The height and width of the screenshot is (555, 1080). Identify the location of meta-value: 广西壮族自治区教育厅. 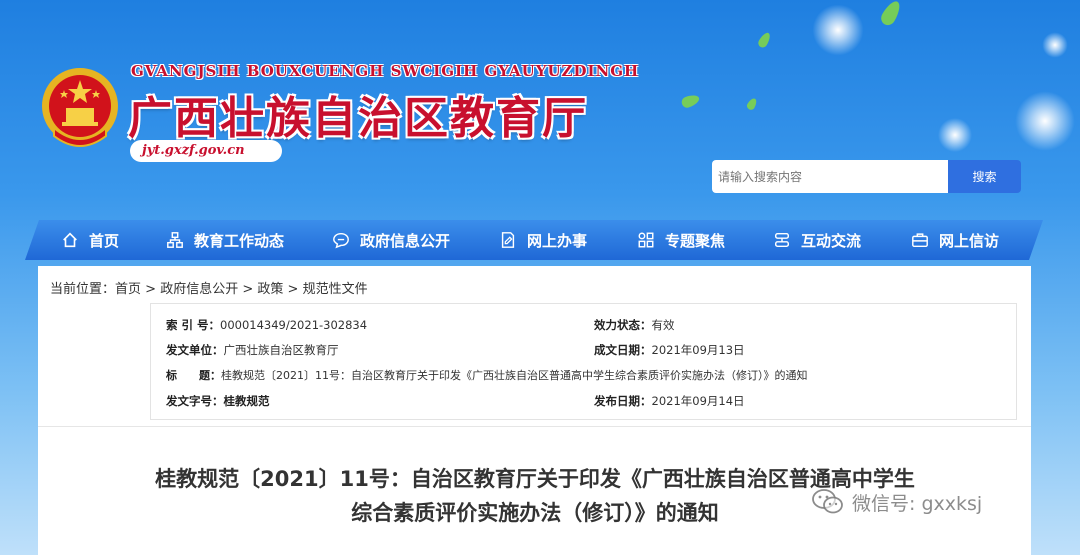
(281, 350).